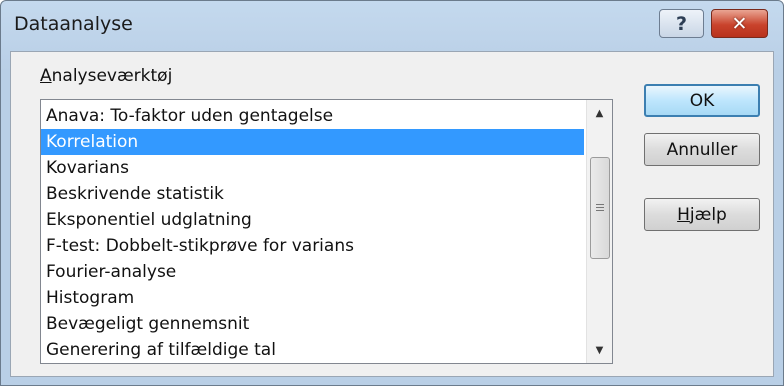  I want to click on tools-label: Analyseværktøj, so click(106, 76).